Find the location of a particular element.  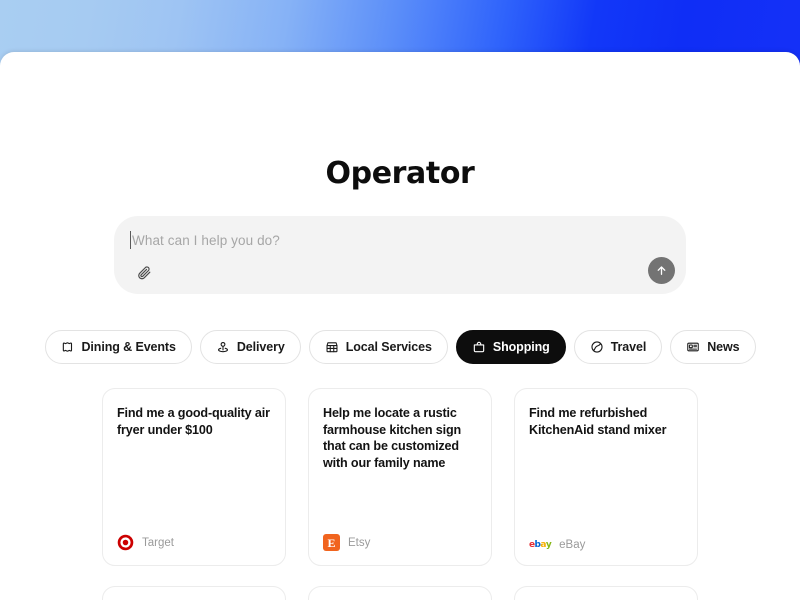

card-brand: e b a y eBay is located at coordinates (557, 545).